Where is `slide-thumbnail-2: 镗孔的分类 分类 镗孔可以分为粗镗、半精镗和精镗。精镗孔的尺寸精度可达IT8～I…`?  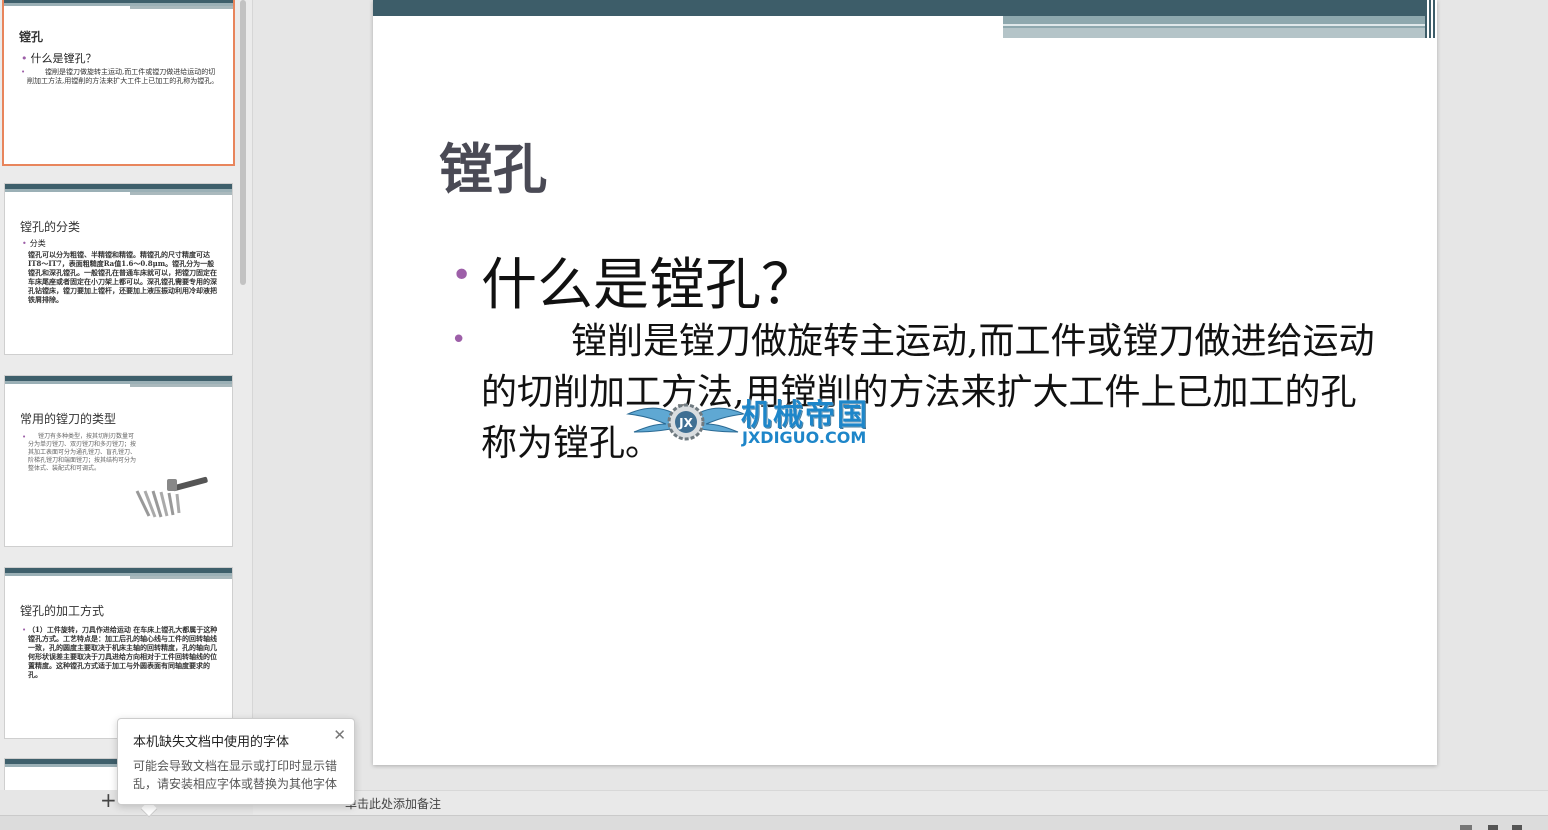
slide-thumbnail-2: 镗孔的分类 分类 镗孔可以分为粗镗、半精镗和精镗。精镗孔的尺寸精度可达IT8～I… is located at coordinates (118, 269).